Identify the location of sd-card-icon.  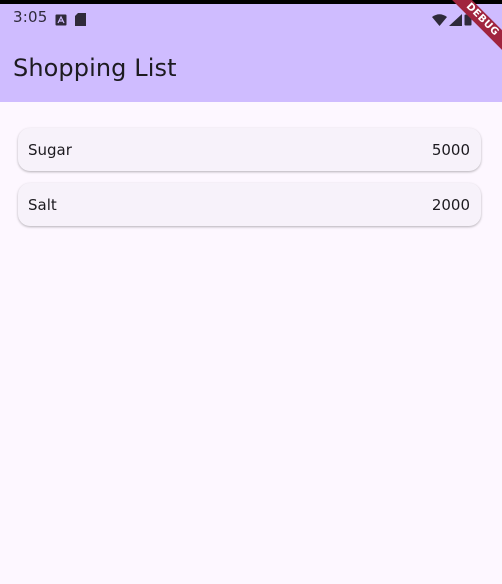
(80, 20).